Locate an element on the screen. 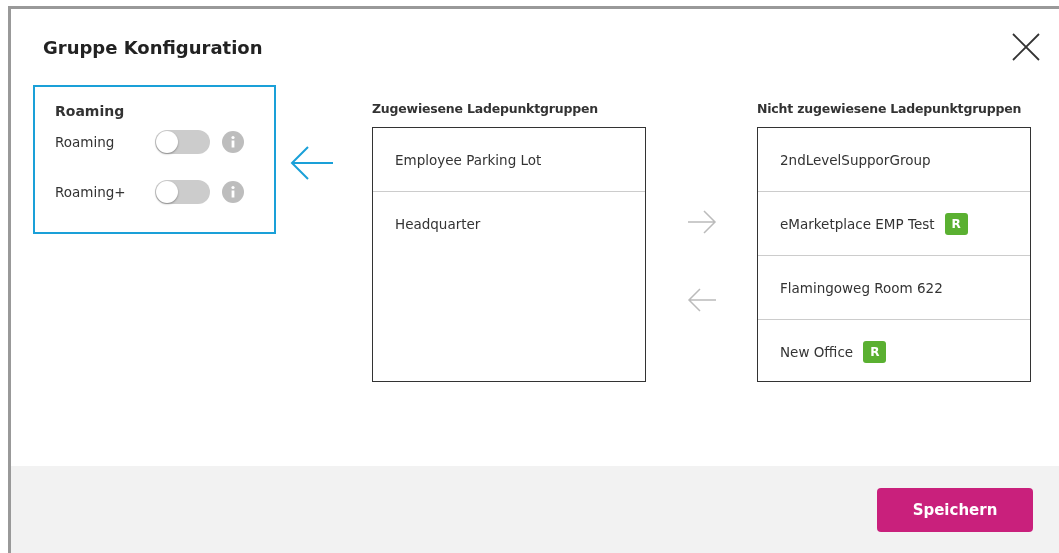 The height and width of the screenshot is (553, 1059). list-item: Headquarter is located at coordinates (509, 223).